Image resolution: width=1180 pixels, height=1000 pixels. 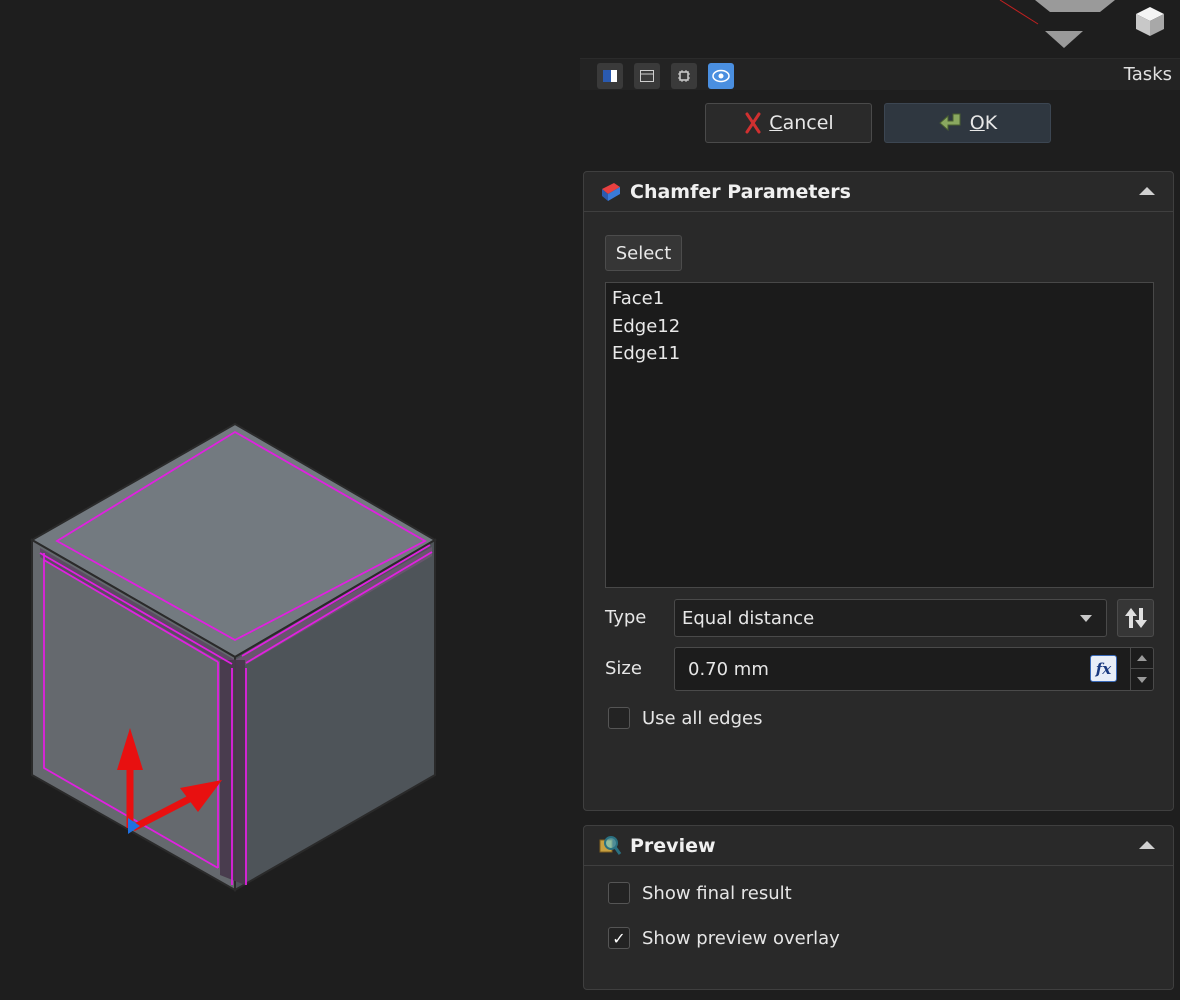 I want to click on spin-up-button, so click(x=1142, y=658).